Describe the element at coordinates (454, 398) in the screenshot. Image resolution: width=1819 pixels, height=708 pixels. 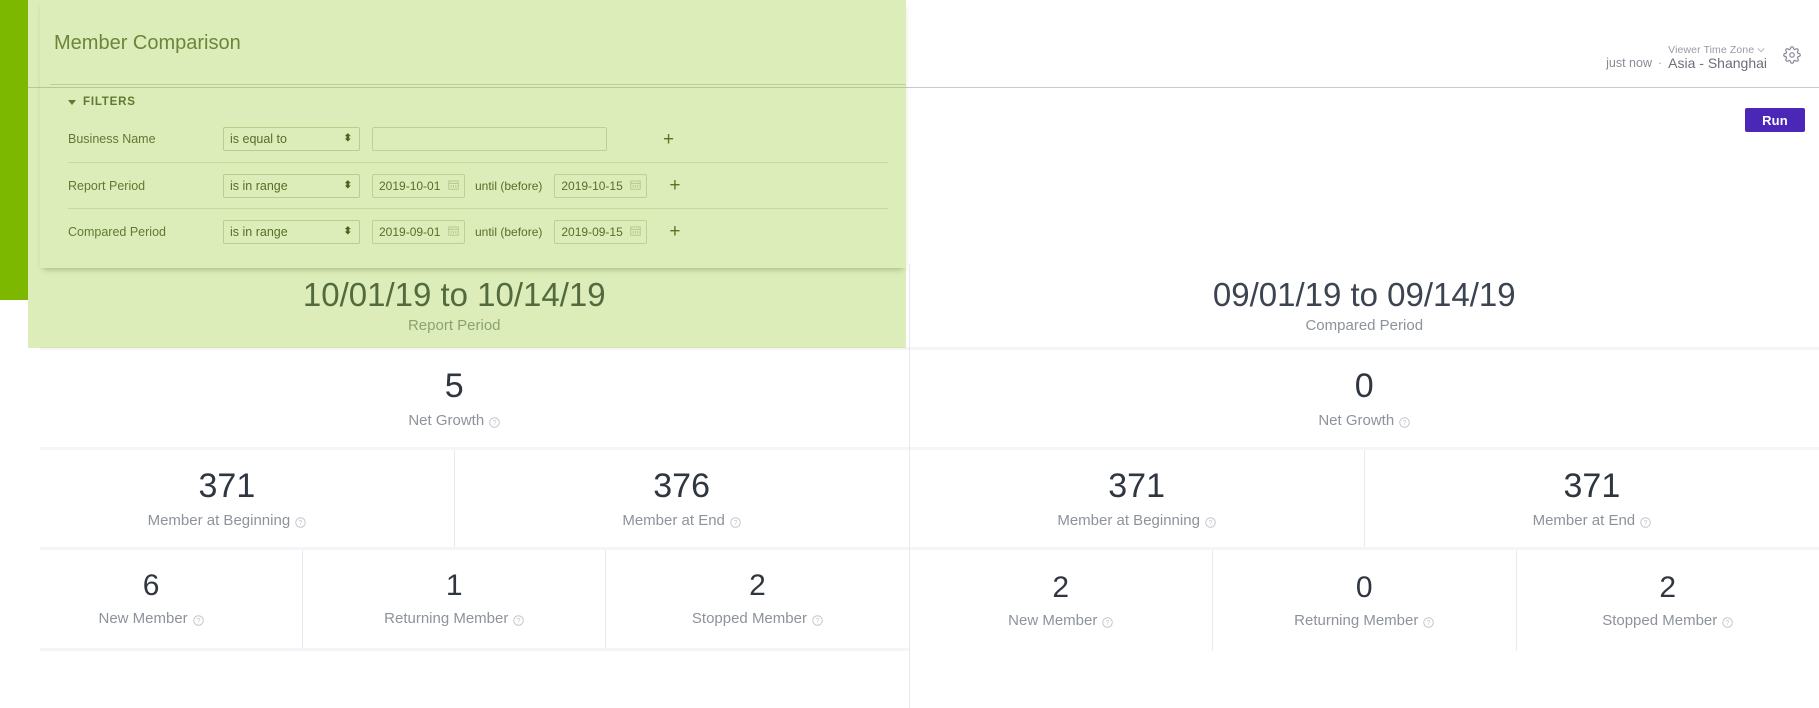
I see `metric-report-net-growth: 5 Net Growth ?` at that location.